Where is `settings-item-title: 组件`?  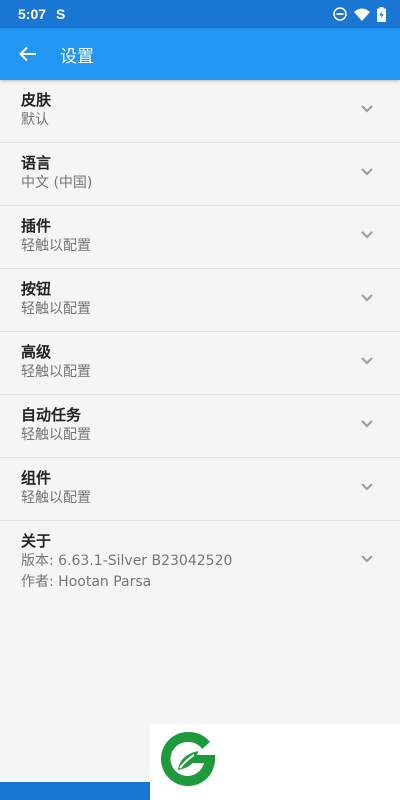
settings-item-title: 组件 is located at coordinates (36, 478).